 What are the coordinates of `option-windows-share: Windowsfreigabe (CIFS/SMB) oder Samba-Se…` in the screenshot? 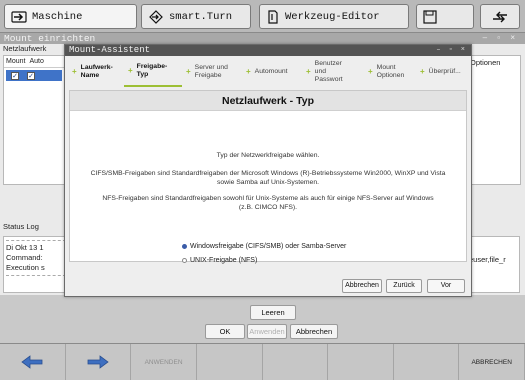 It's located at (264, 246).